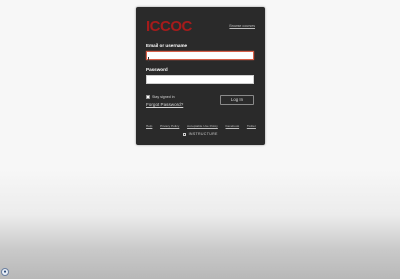 The image size is (400, 279). What do you see at coordinates (233, 126) in the screenshot?
I see `footer-link-facebook: Facebook` at bounding box center [233, 126].